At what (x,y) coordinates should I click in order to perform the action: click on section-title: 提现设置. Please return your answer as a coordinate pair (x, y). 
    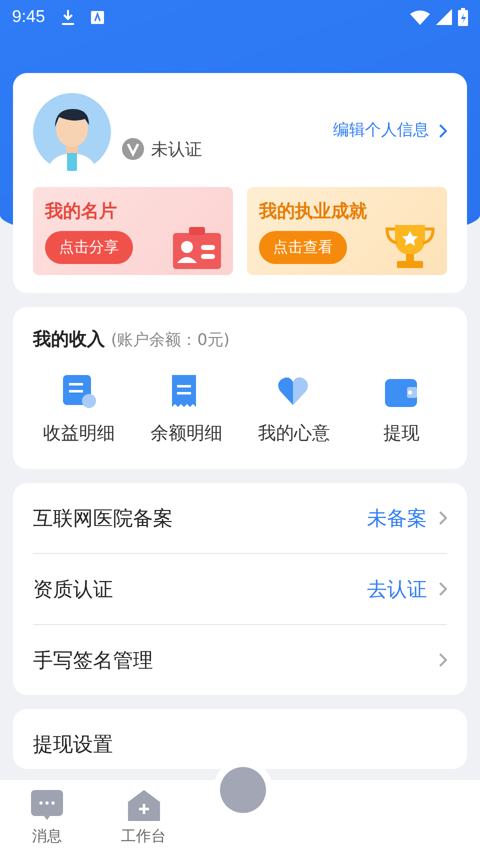
    Looking at the image, I should click on (73, 744).